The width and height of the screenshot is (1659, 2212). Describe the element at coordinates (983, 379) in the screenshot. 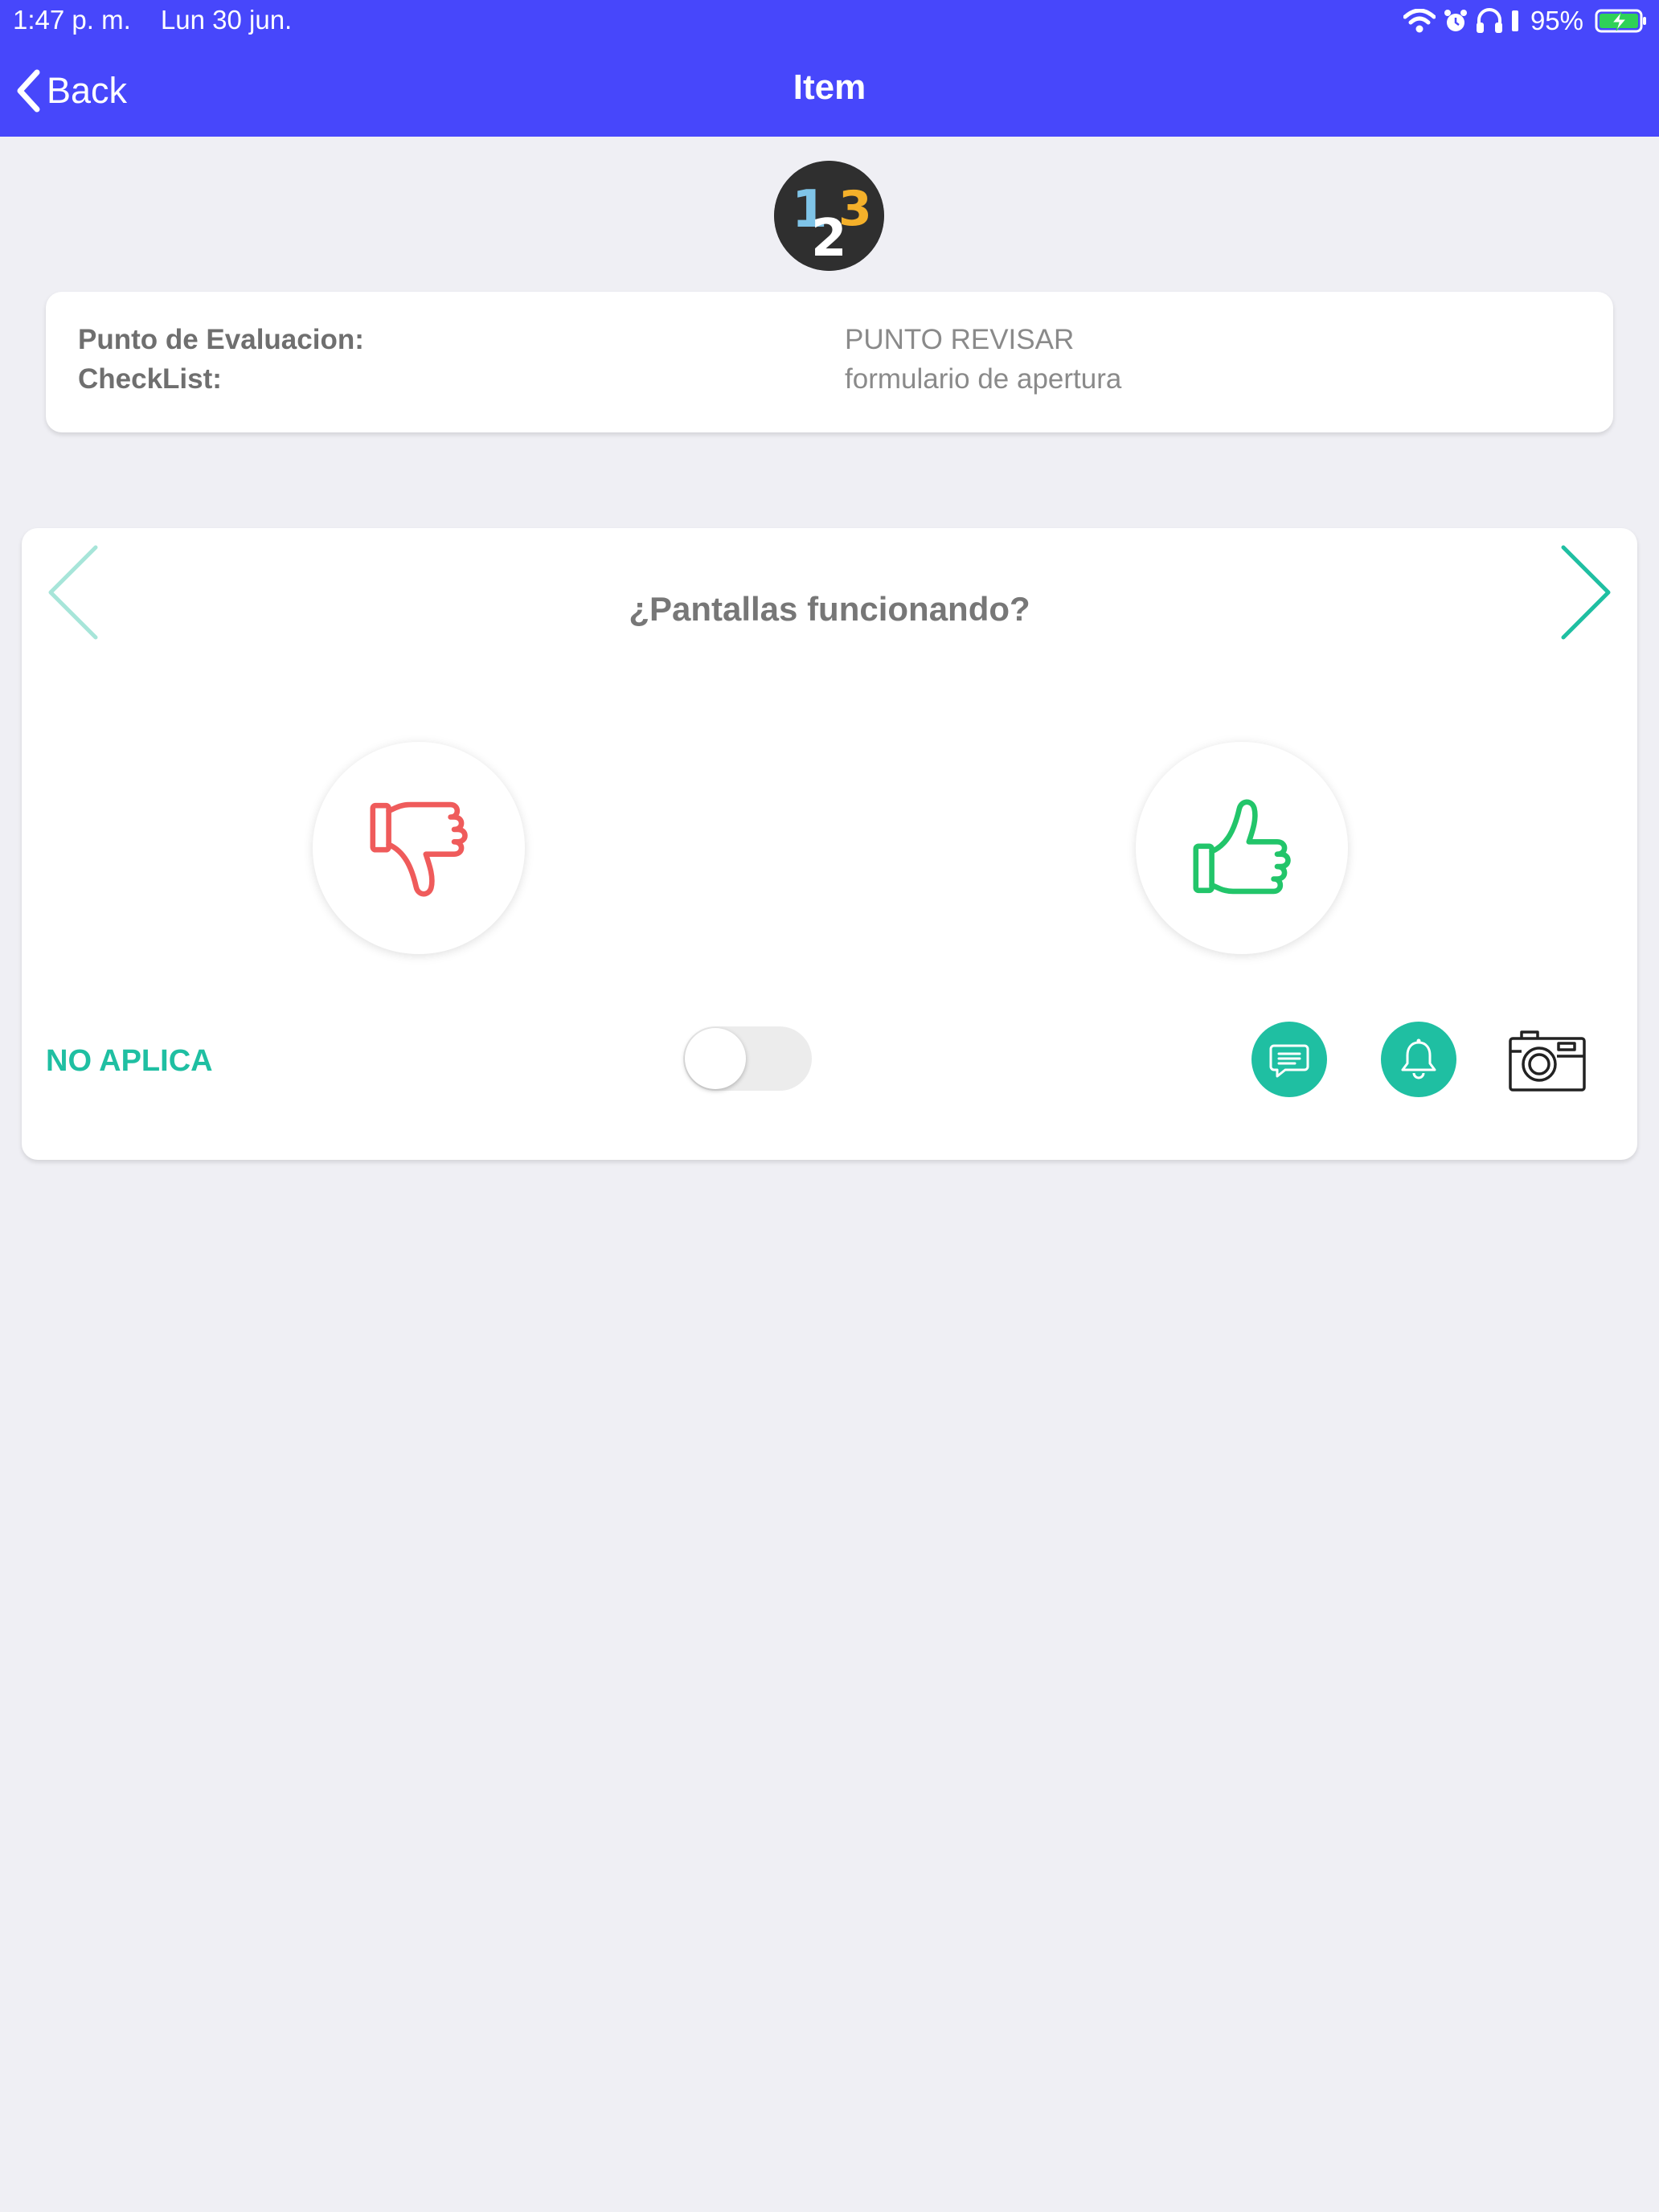

I see `checklist-value: formulario de apertura` at that location.